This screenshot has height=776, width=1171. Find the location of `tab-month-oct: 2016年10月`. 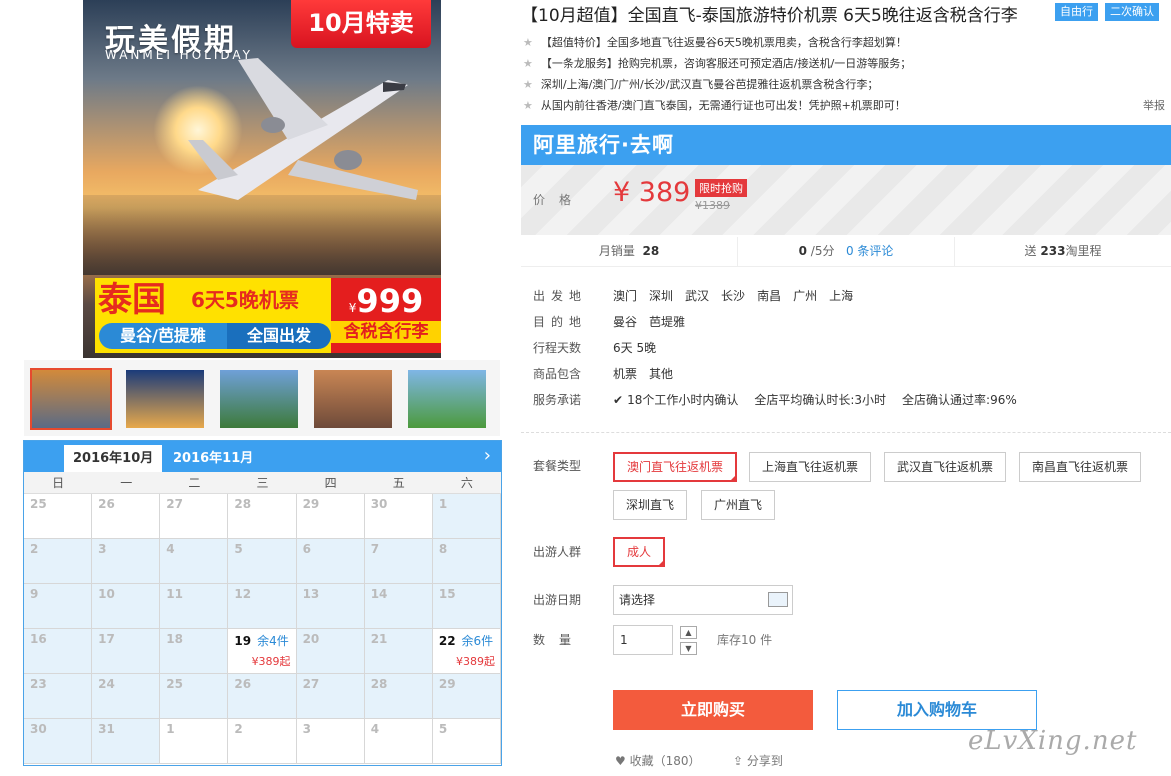

tab-month-oct: 2016年10月 is located at coordinates (113, 458).